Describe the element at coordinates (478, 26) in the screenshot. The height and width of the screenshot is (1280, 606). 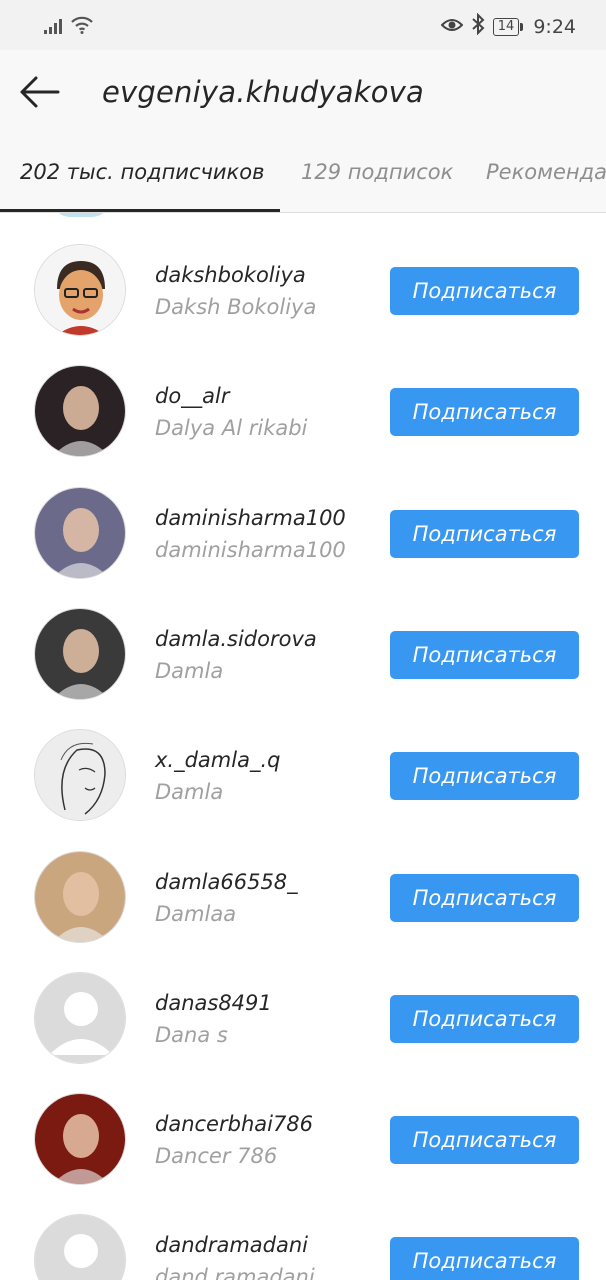
I see `bluetooth-icon` at that location.